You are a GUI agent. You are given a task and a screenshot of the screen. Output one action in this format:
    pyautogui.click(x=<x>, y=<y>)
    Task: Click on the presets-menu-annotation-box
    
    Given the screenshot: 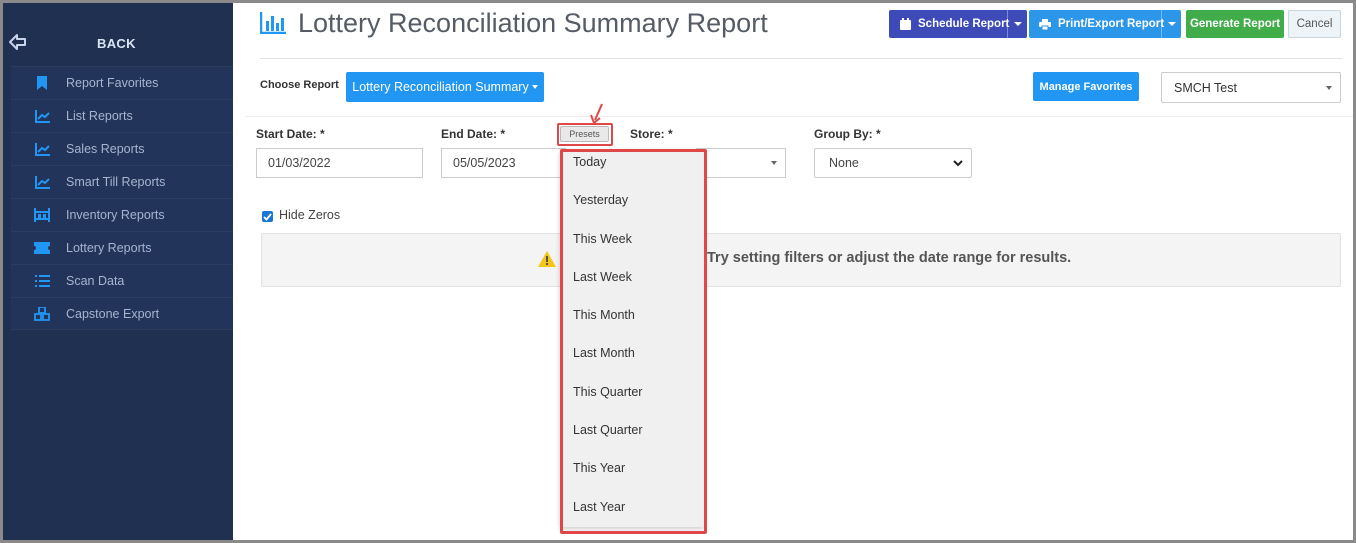 What is the action you would take?
    pyautogui.click(x=633, y=341)
    